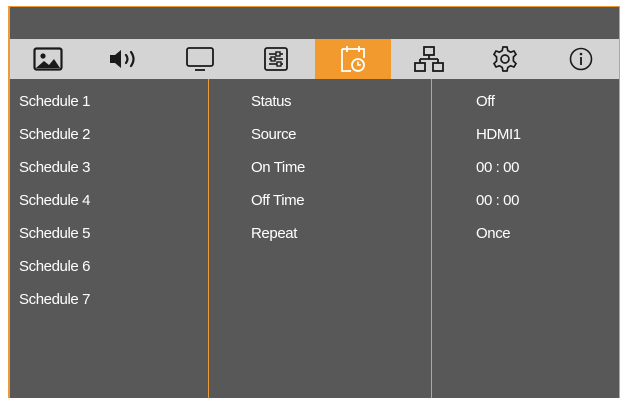 The height and width of the screenshot is (398, 620). I want to click on tab-info, so click(581, 59).